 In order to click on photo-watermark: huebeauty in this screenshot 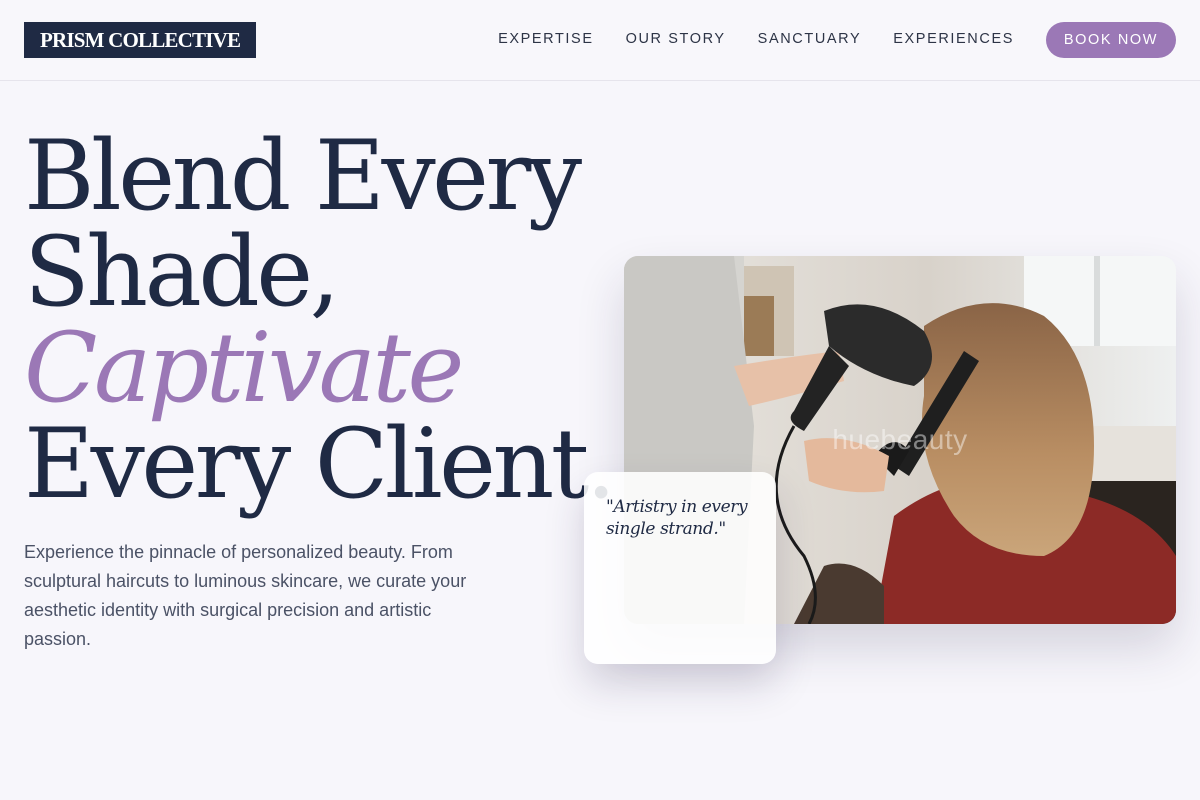, I will do `click(900, 439)`.